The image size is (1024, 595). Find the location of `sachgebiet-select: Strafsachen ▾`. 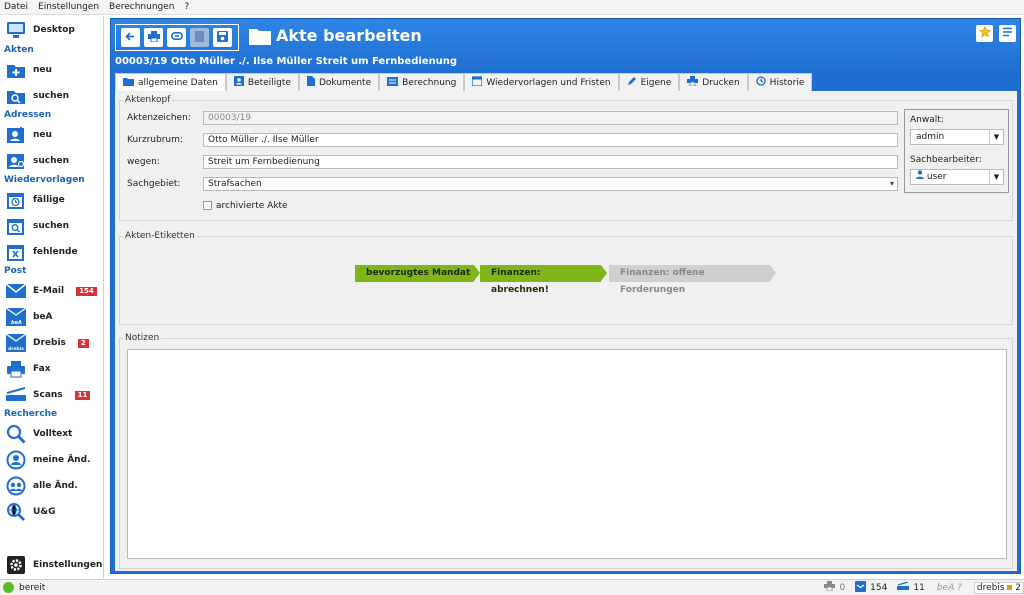

sachgebiet-select: Strafsachen ▾ is located at coordinates (550, 184).